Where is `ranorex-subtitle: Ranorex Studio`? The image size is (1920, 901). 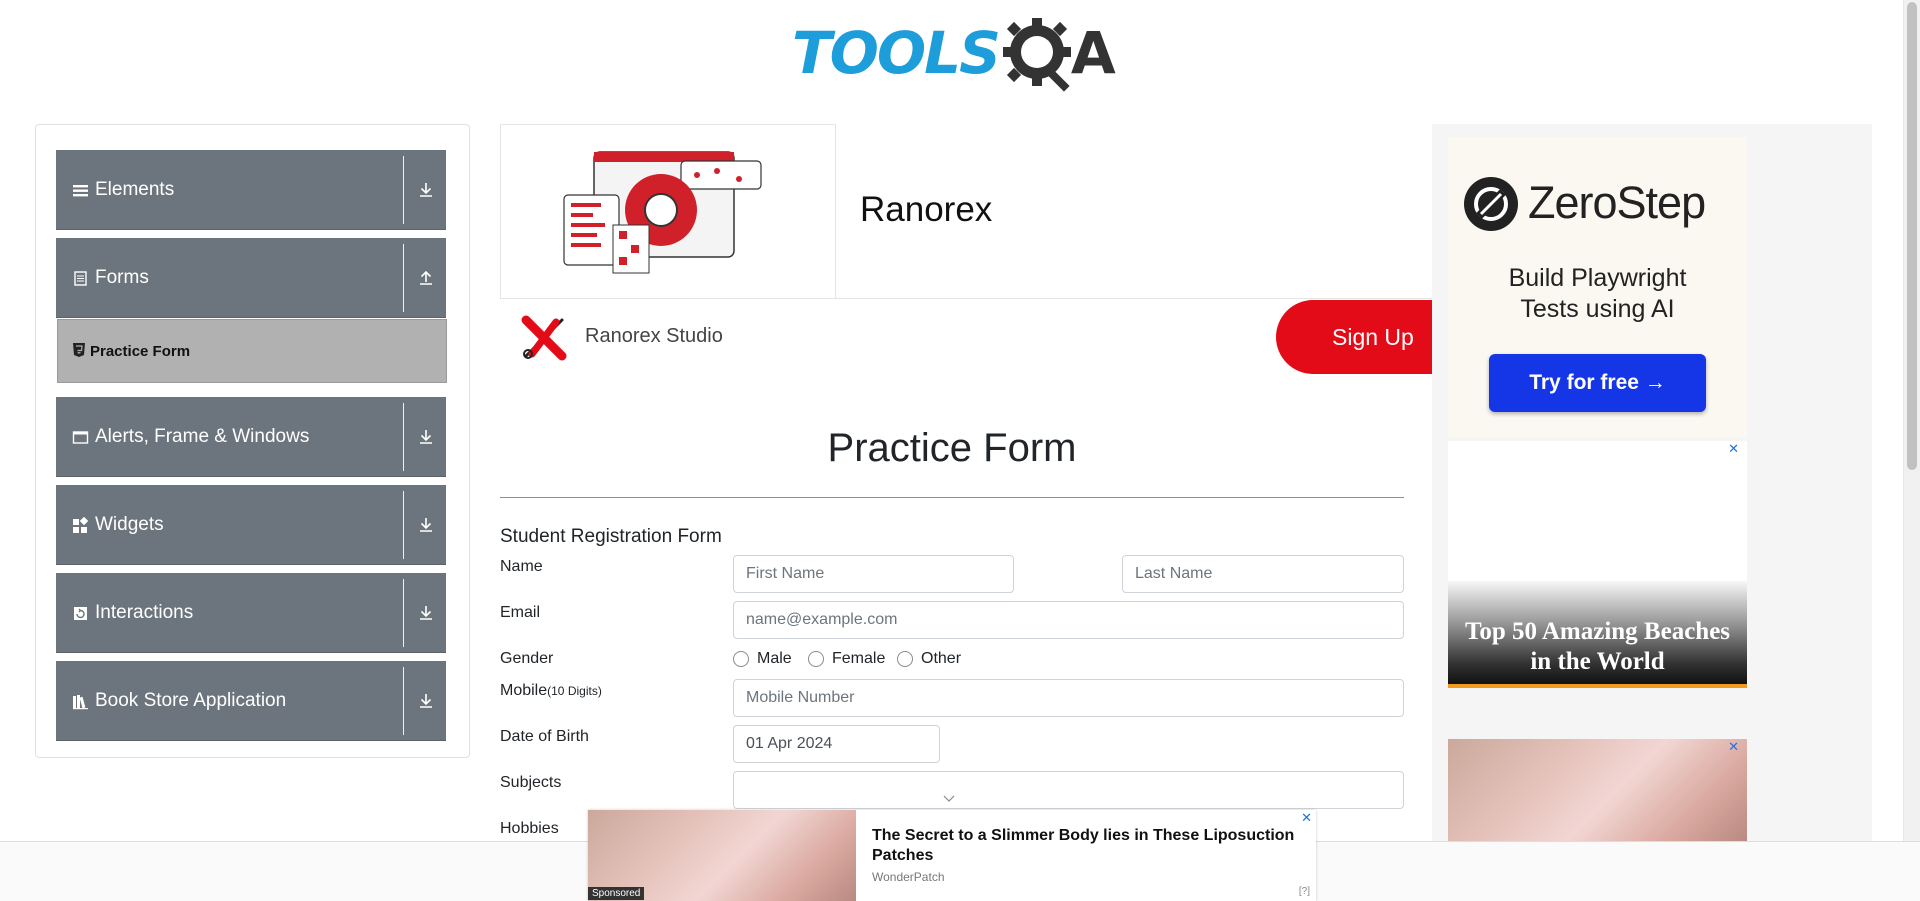
ranorex-subtitle: Ranorex Studio is located at coordinates (654, 336).